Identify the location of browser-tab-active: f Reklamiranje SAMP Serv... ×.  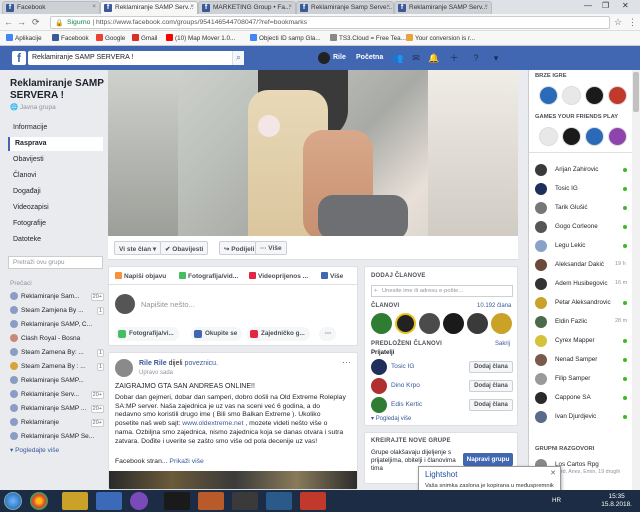
(149, 7).